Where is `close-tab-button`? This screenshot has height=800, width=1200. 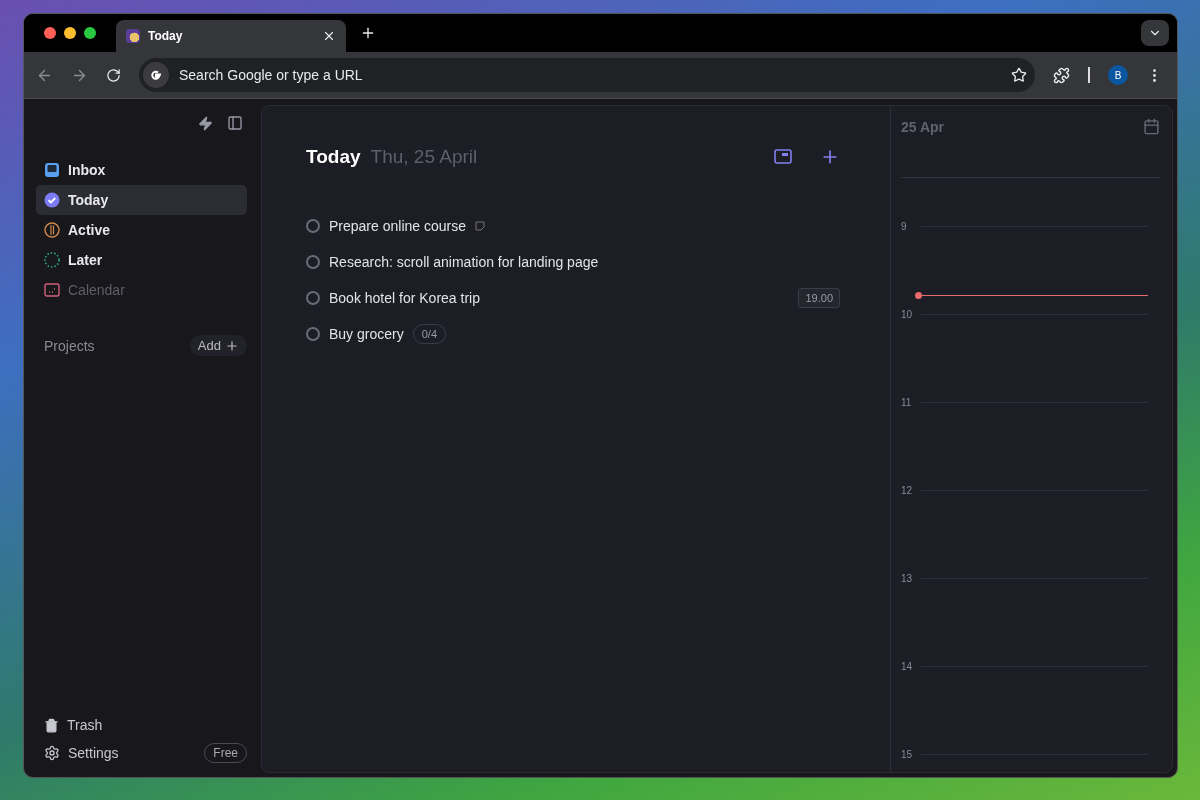 close-tab-button is located at coordinates (329, 36).